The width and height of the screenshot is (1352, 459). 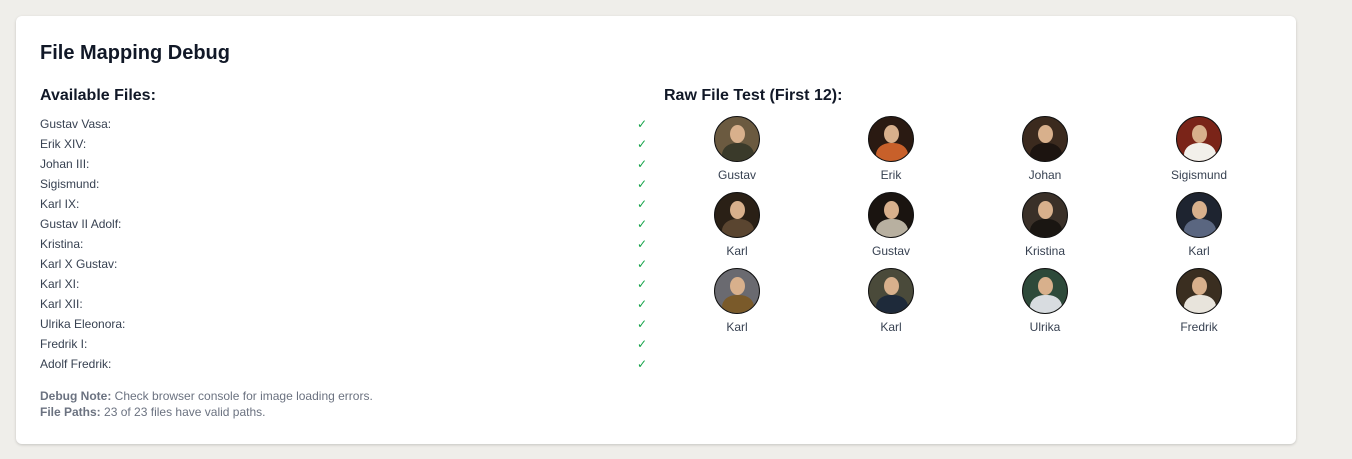 What do you see at coordinates (343, 224) in the screenshot?
I see `file-row: Gustav II Adolf: ✓` at bounding box center [343, 224].